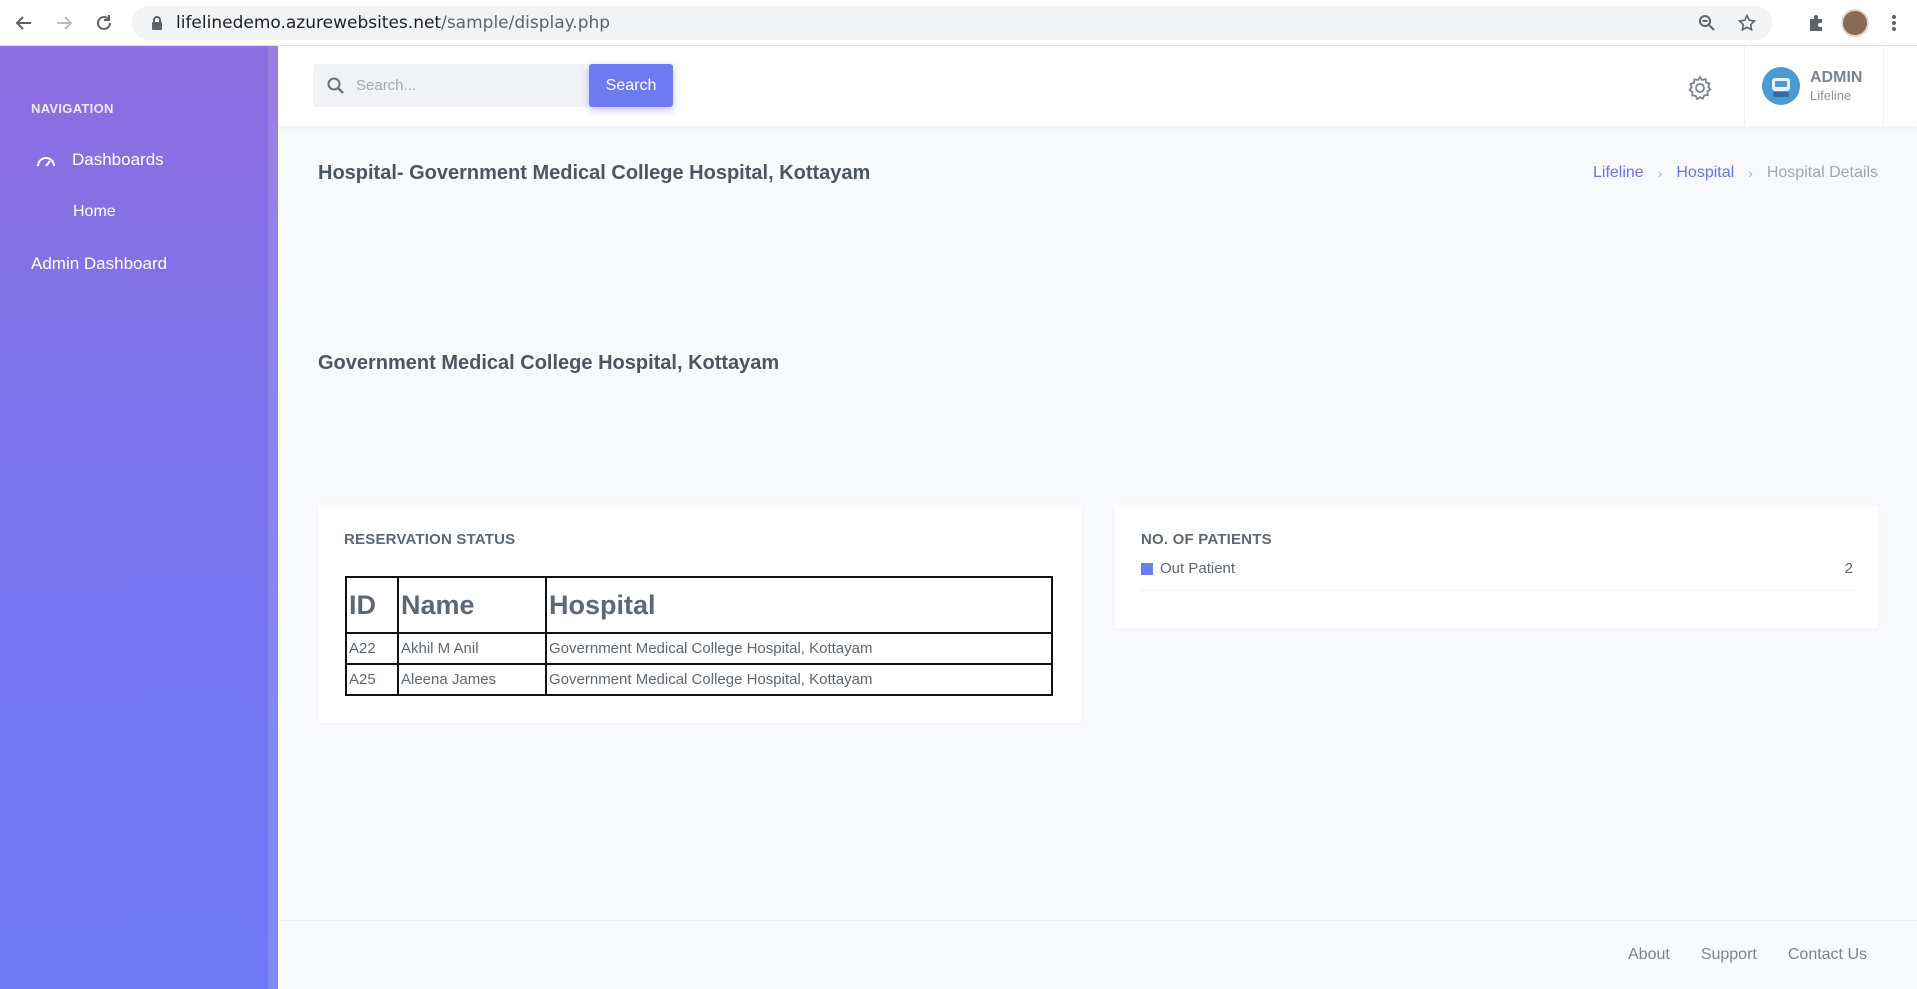  Describe the element at coordinates (472, 679) in the screenshot. I see `cell-name: Aleena James` at that location.